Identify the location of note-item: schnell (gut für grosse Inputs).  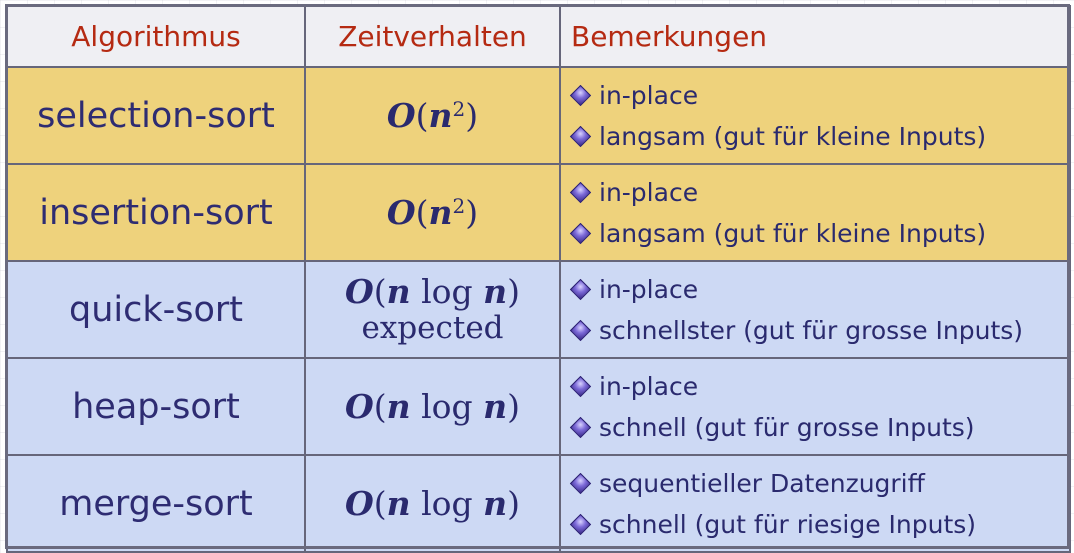
(819, 427).